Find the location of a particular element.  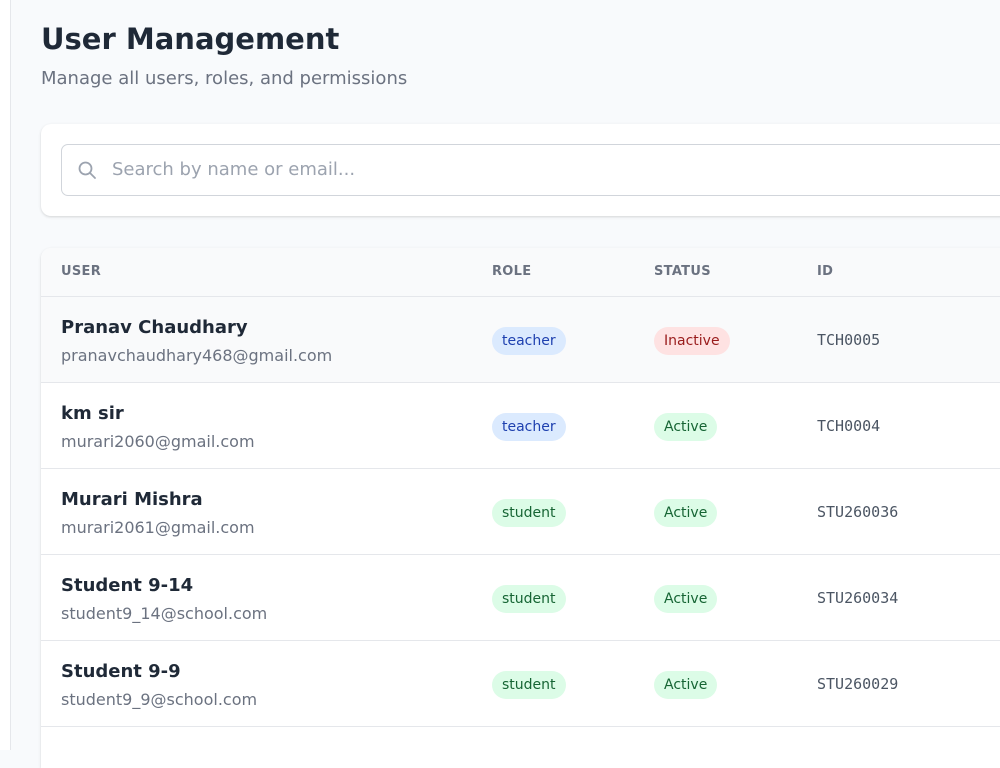

user-id: TCH0005 is located at coordinates (849, 340).